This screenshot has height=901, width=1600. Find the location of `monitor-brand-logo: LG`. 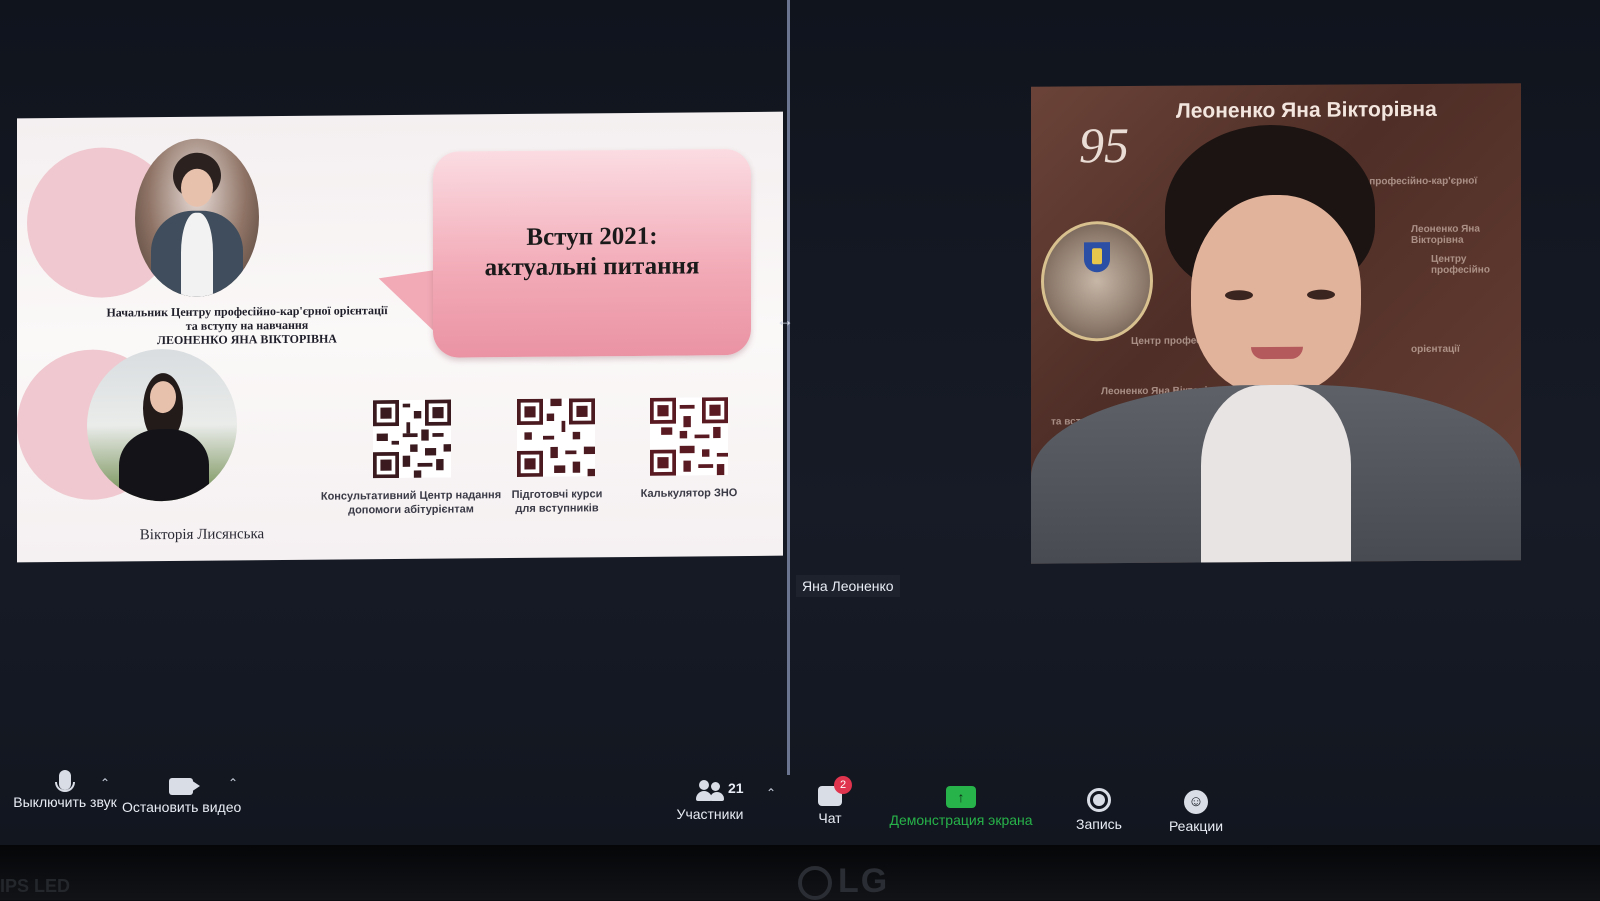

monitor-brand-logo: LG is located at coordinates (843, 881).